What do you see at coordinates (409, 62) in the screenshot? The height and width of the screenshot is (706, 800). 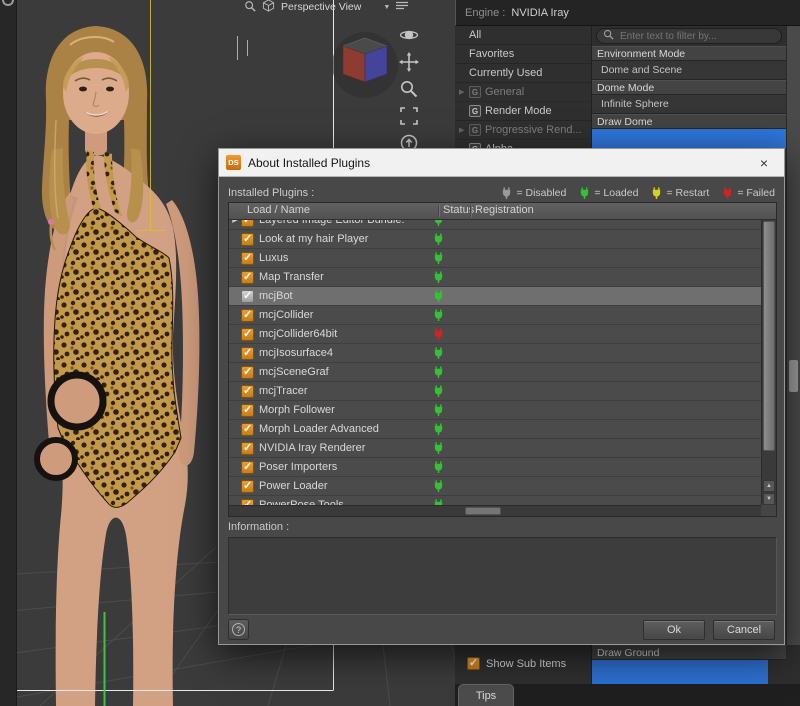 I see `pan-icon` at bounding box center [409, 62].